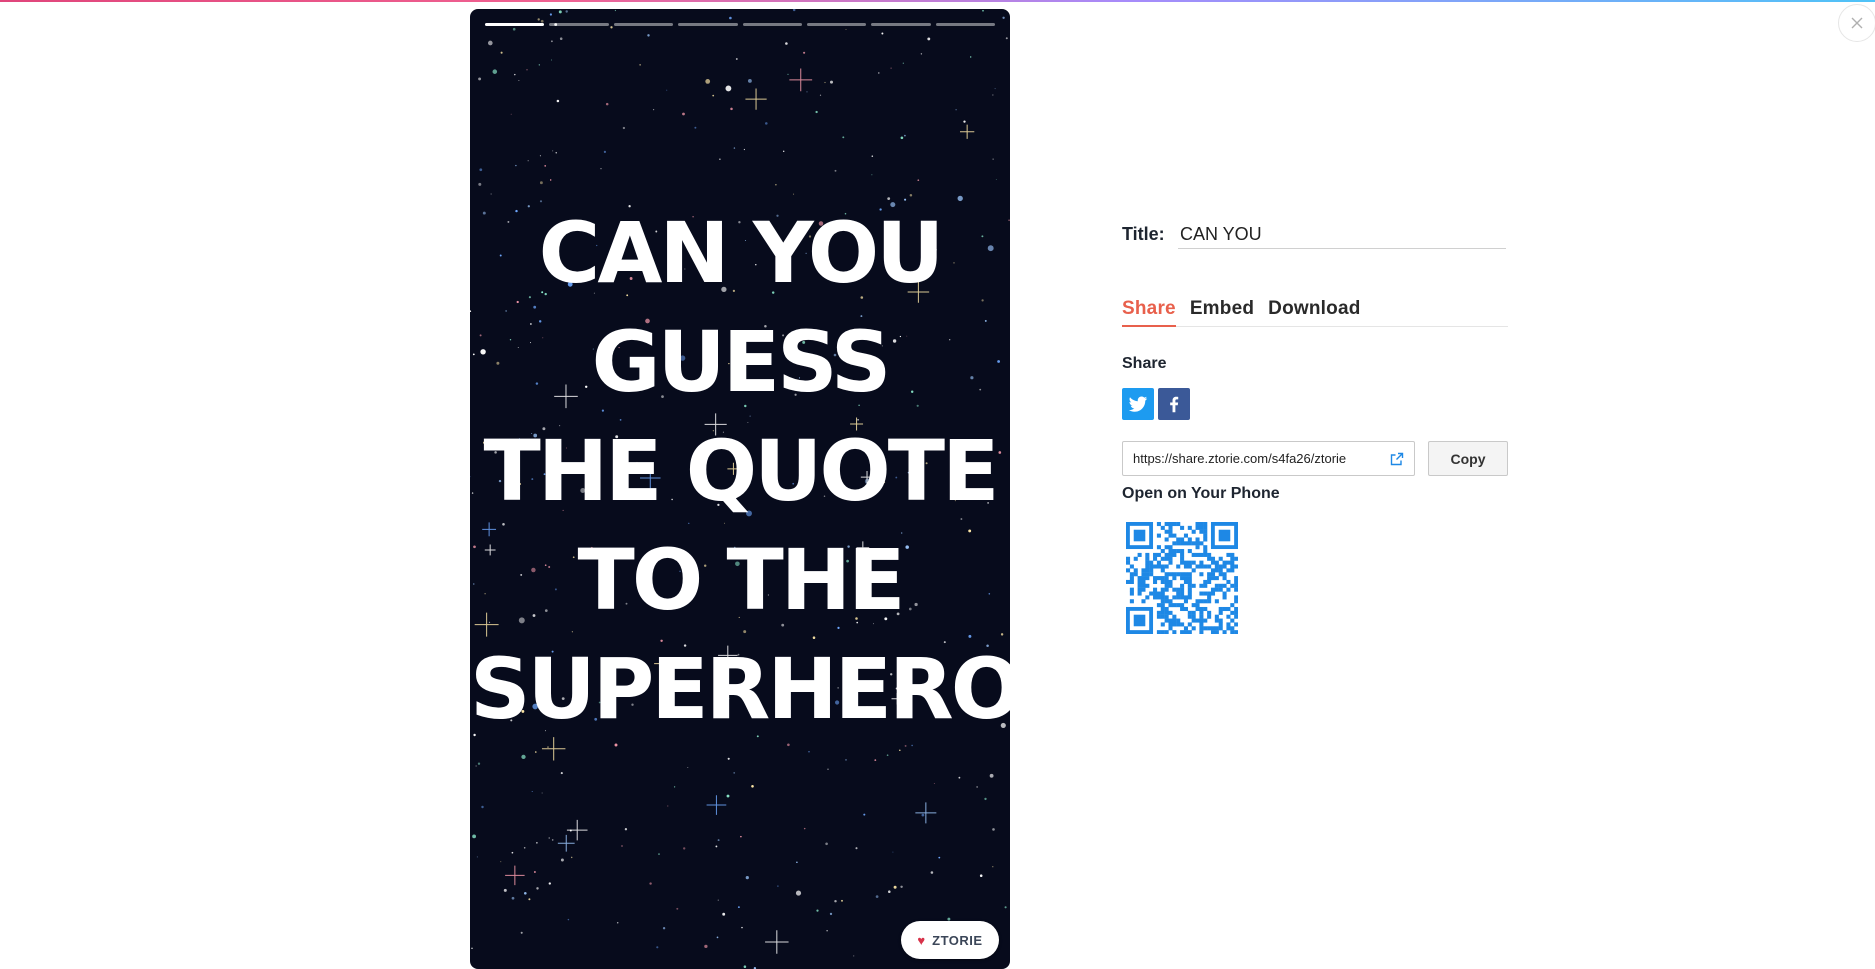 Image resolution: width=1875 pixels, height=969 pixels. What do you see at coordinates (741, 362) in the screenshot?
I see `story-title-line: GUESS` at bounding box center [741, 362].